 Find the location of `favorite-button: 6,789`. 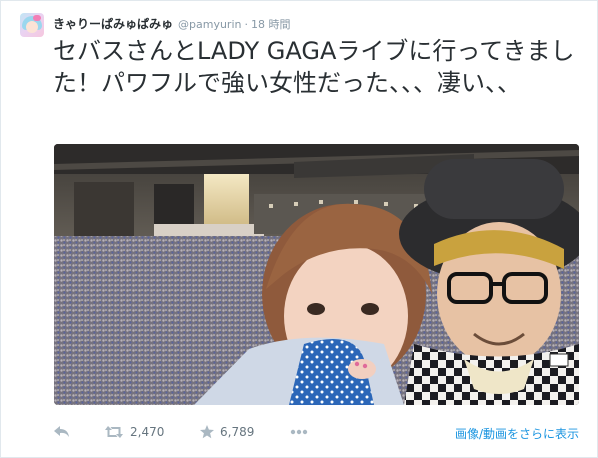

favorite-button: 6,789 is located at coordinates (245, 432).